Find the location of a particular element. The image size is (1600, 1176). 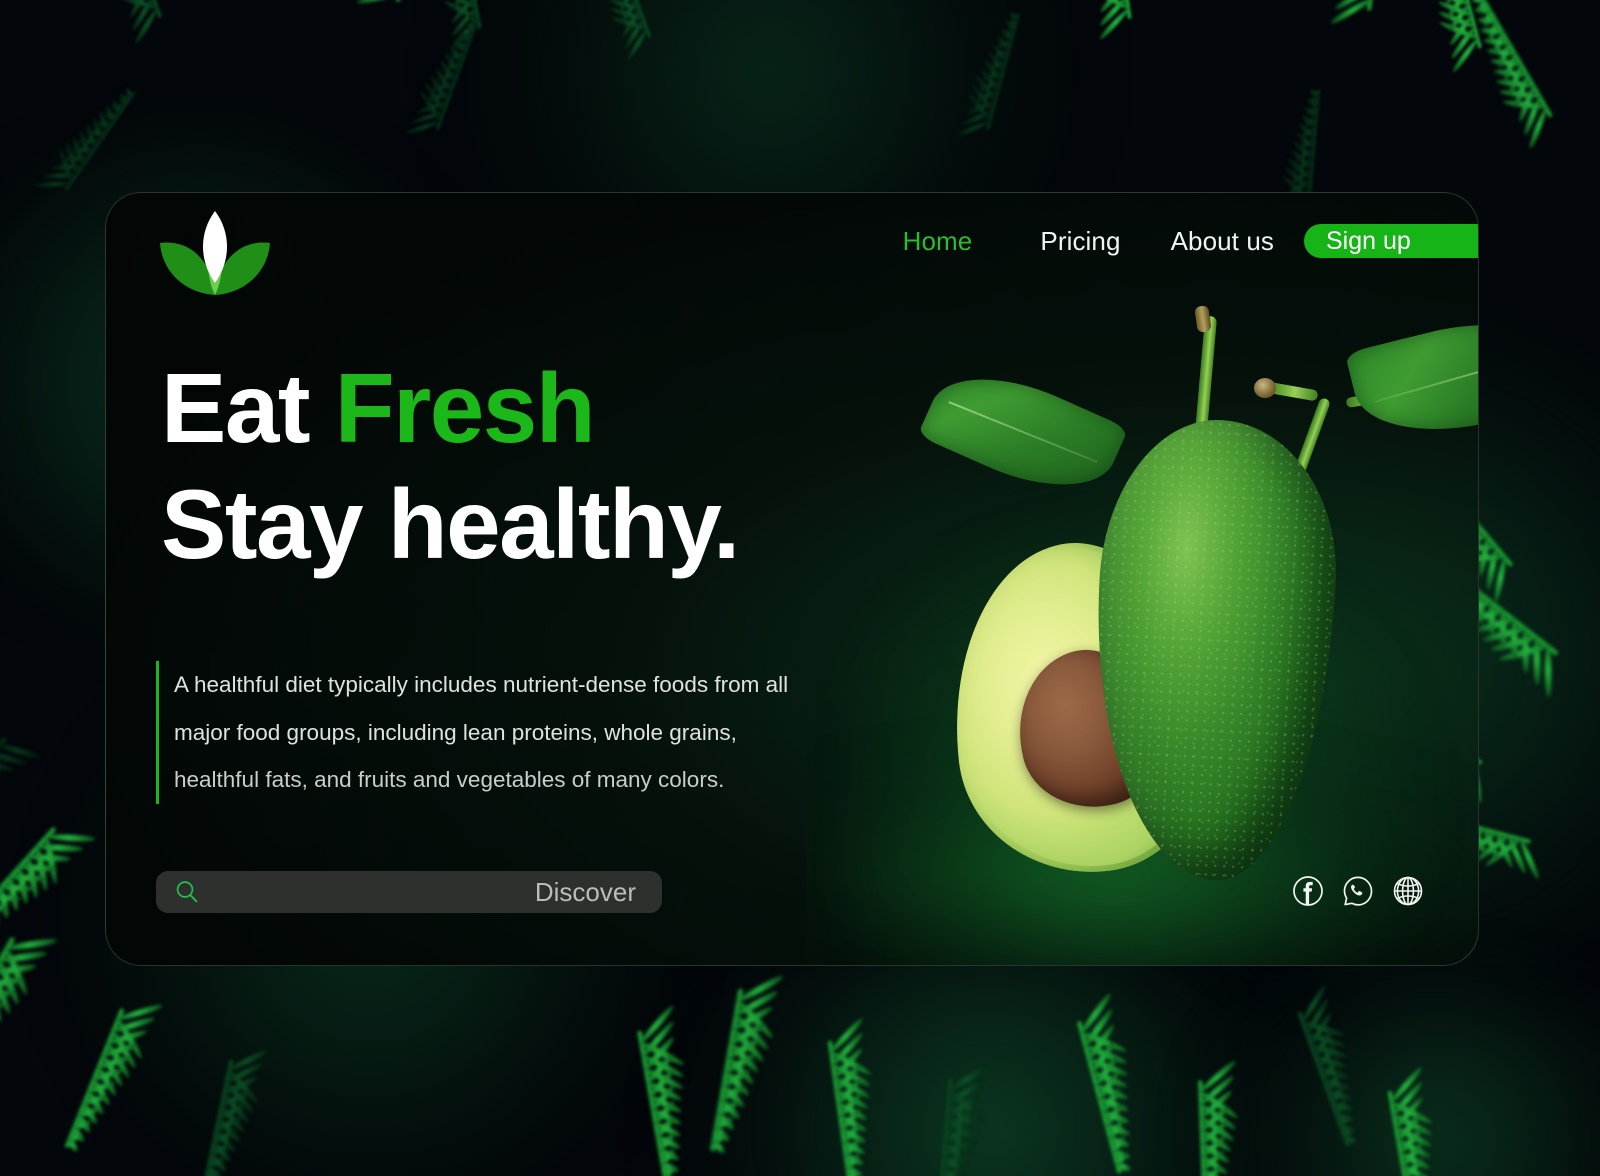

signup-button-label: Sign up is located at coordinates (1368, 240).